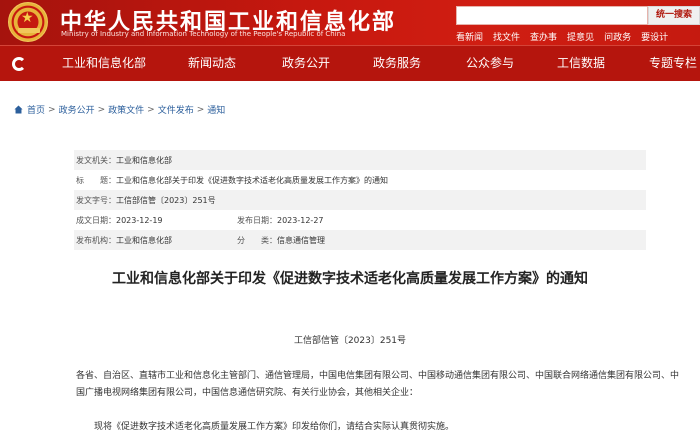 The height and width of the screenshot is (437, 700). What do you see at coordinates (360, 160) in the screenshot?
I see `meta-row-issuer: 发文机关： 工业和信息化部` at bounding box center [360, 160].